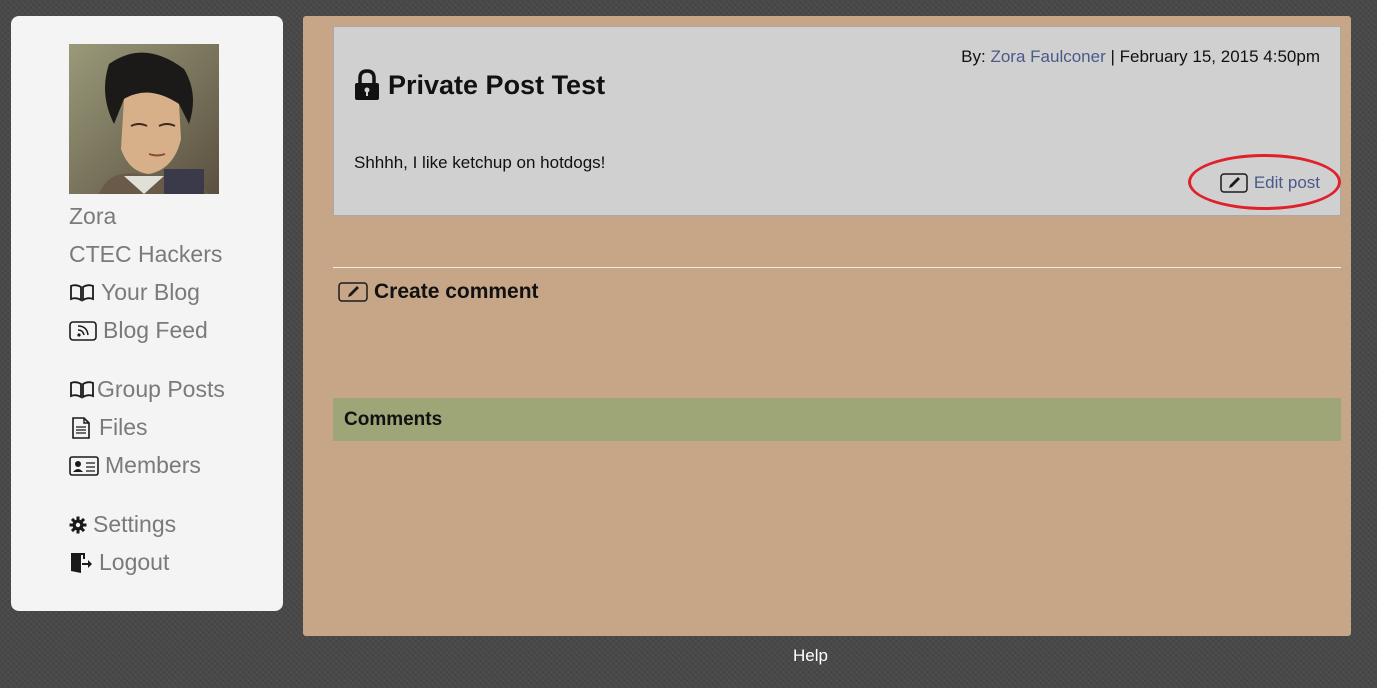 The image size is (1377, 688). What do you see at coordinates (497, 85) in the screenshot?
I see `post-title-text: Private Post Test` at bounding box center [497, 85].